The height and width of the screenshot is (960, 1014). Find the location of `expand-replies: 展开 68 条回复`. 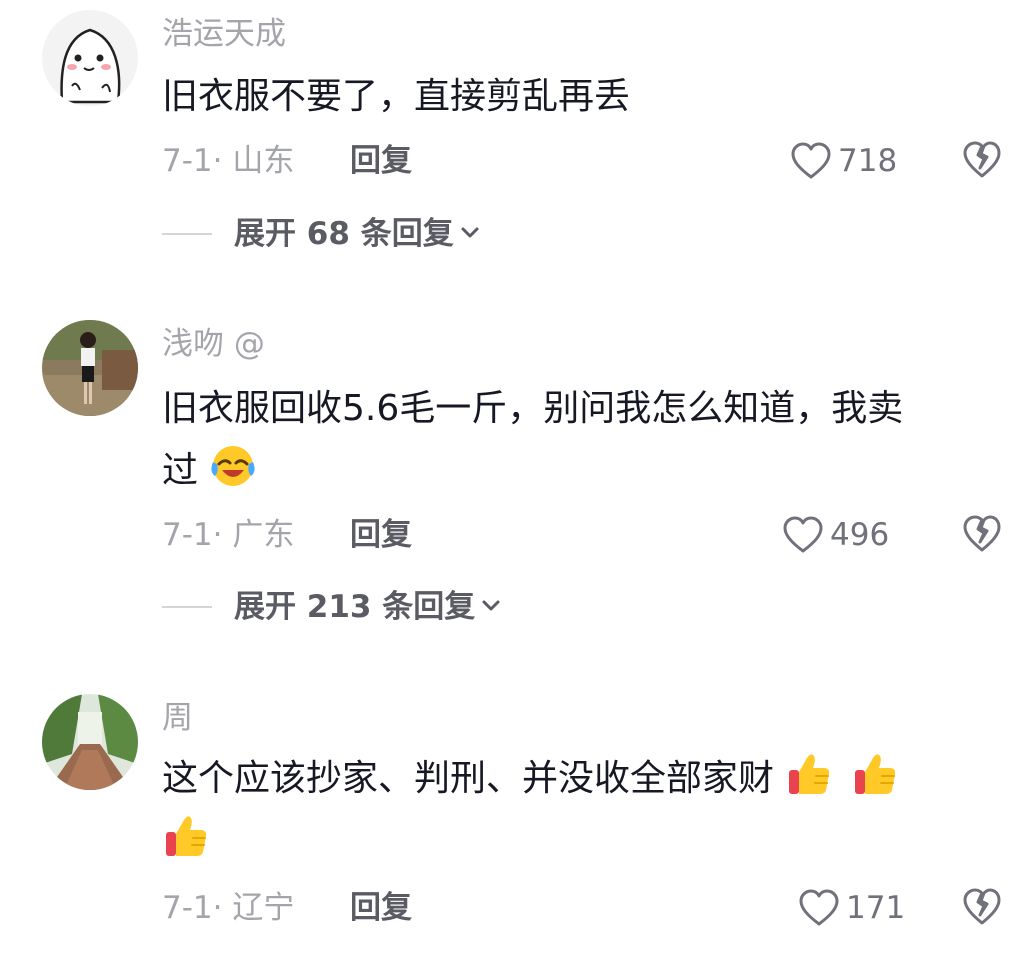

expand-replies: 展开 68 条回复 is located at coordinates (321, 234).